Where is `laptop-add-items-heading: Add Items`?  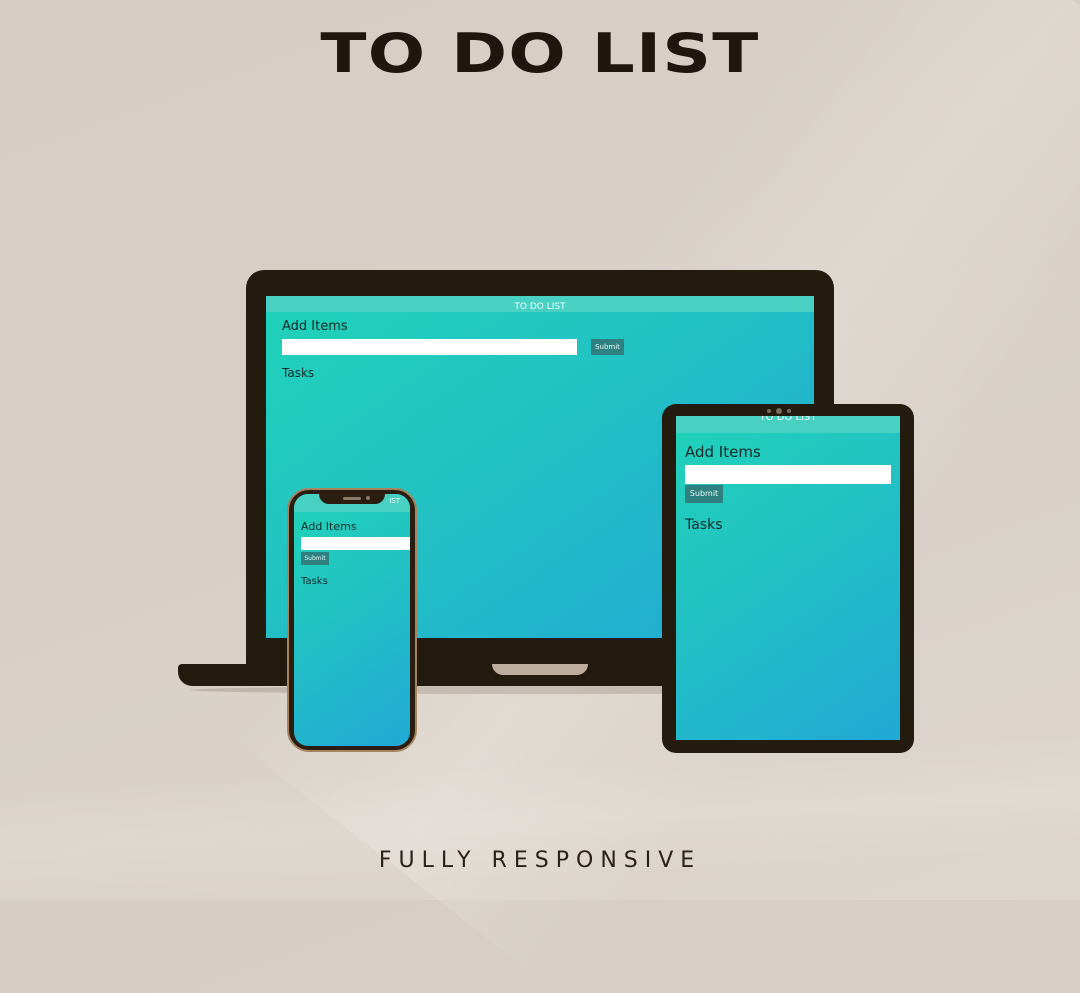
laptop-add-items-heading: Add Items is located at coordinates (315, 326).